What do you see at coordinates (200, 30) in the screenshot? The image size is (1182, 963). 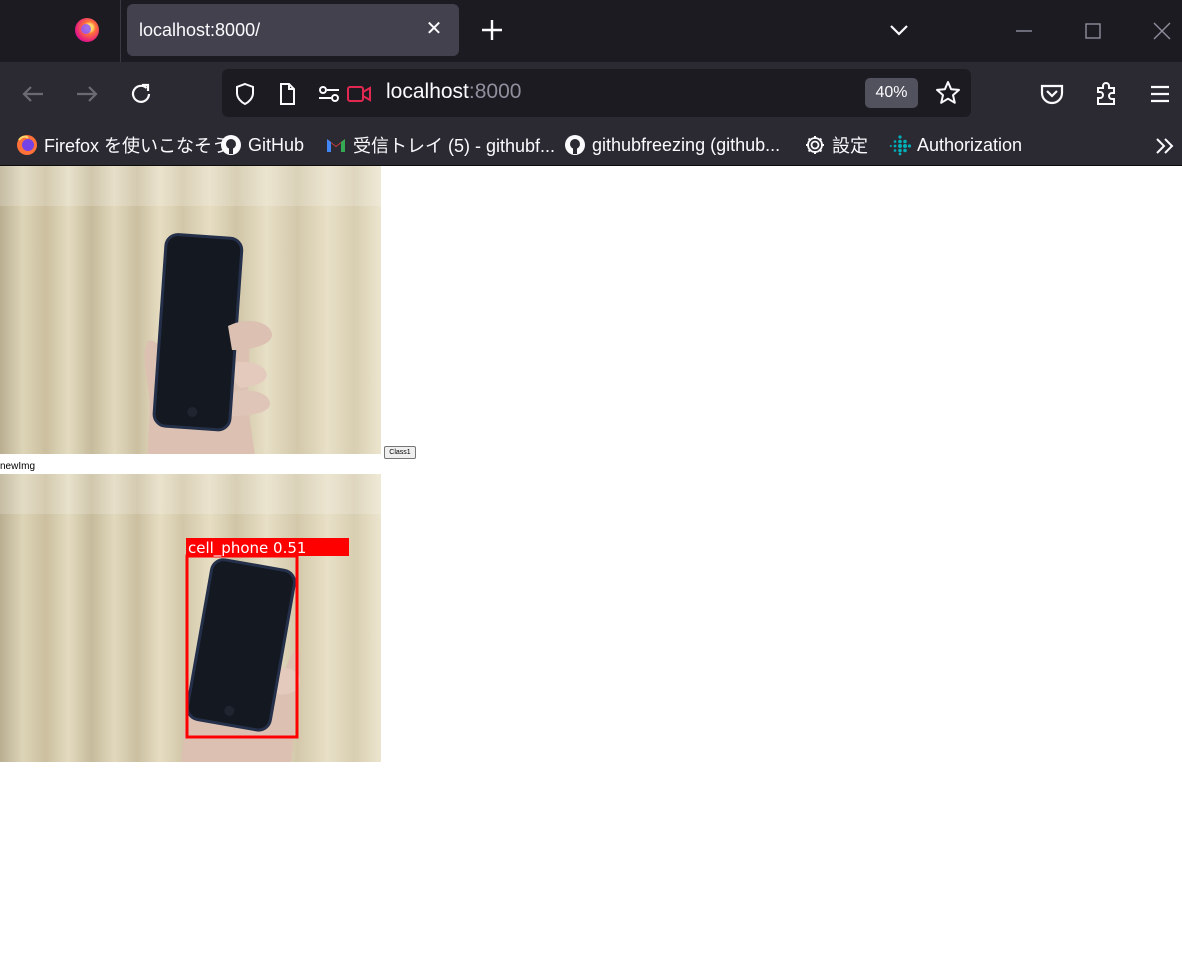 I see `tab-title: localhost:8000/` at bounding box center [200, 30].